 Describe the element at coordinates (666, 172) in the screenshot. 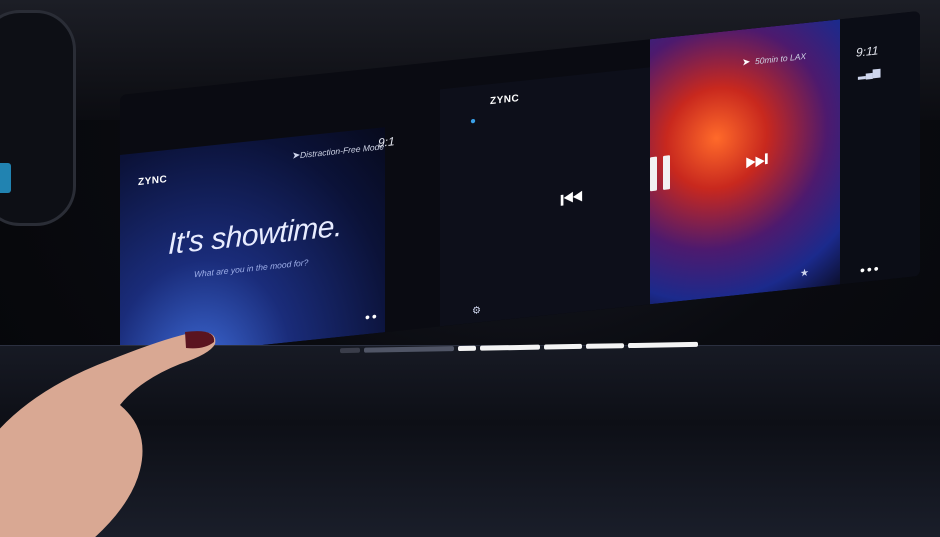

I see `pause-bar-right` at that location.